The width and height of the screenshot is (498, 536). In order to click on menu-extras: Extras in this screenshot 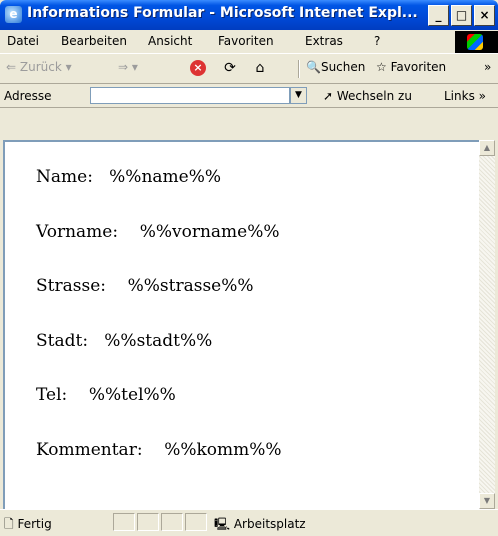, I will do `click(324, 41)`.